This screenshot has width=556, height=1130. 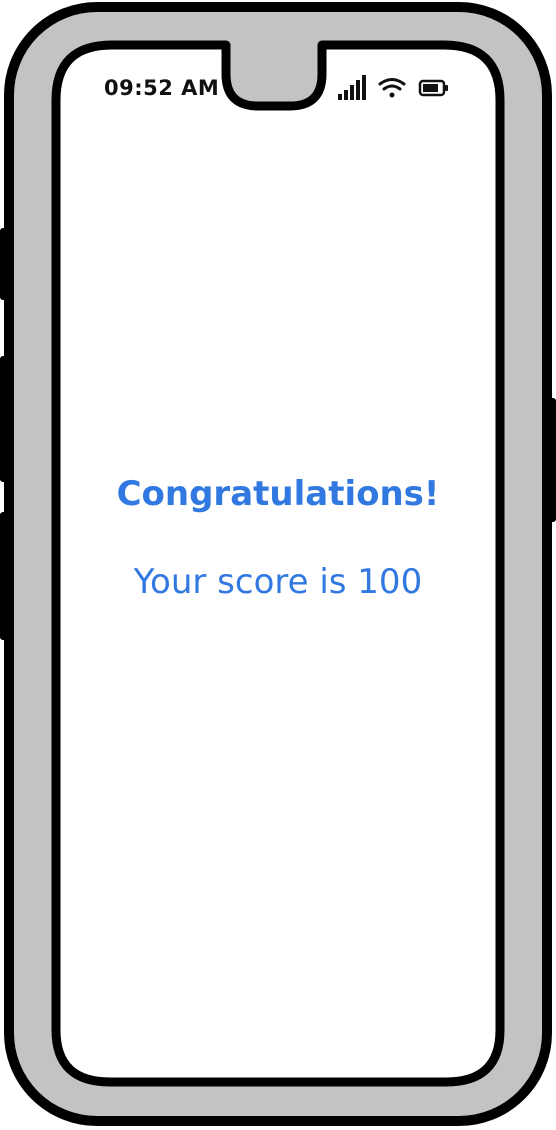 What do you see at coordinates (162, 88) in the screenshot?
I see `status-time: 09:52 AM` at bounding box center [162, 88].